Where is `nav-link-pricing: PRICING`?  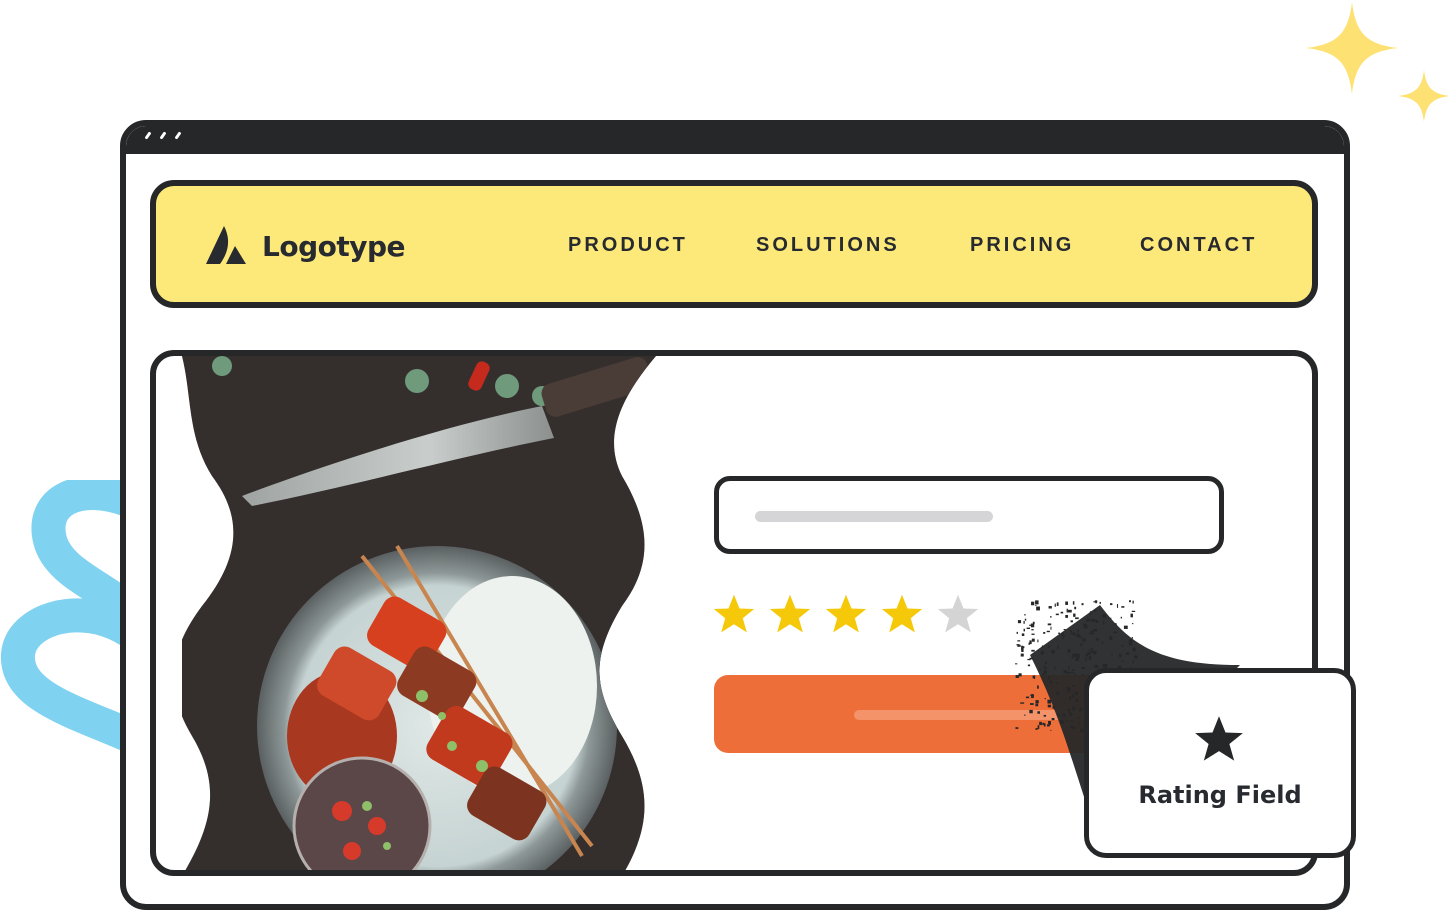
nav-link-pricing: PRICING is located at coordinates (1022, 245).